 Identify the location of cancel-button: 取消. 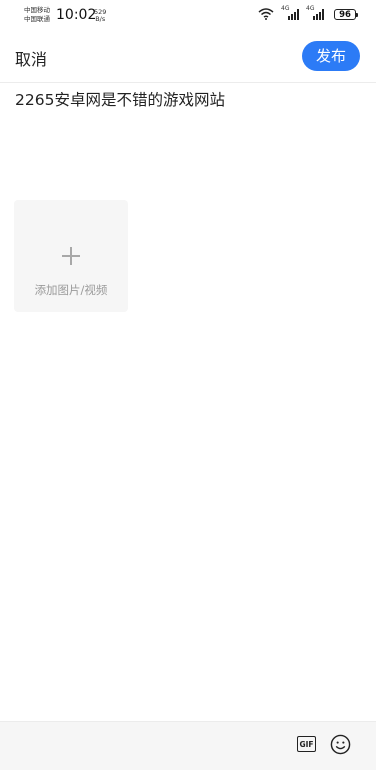
(31, 58).